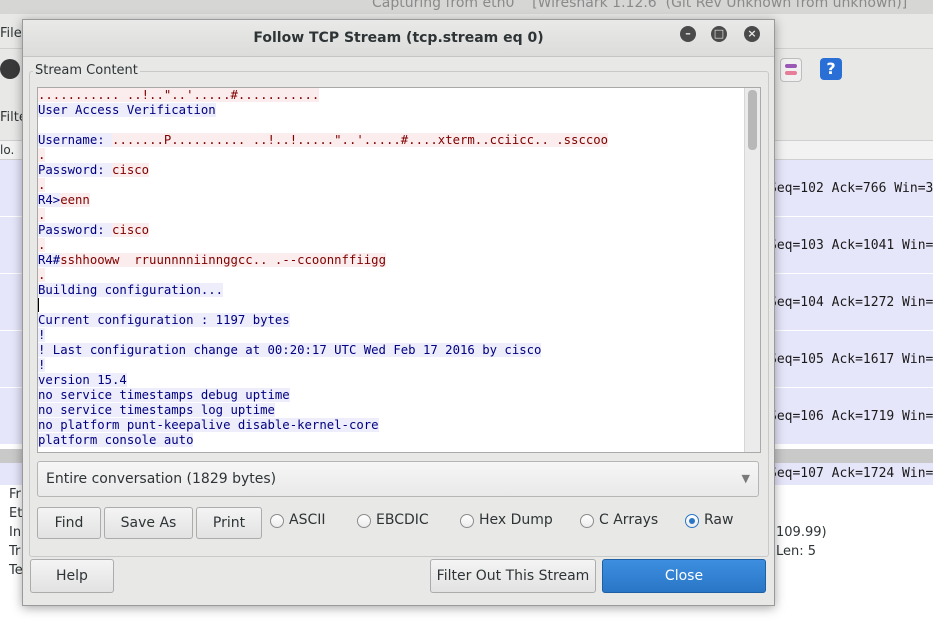 The height and width of the screenshot is (624, 933). I want to click on server-data-segment: no service timestamps log uptime, so click(156, 410).